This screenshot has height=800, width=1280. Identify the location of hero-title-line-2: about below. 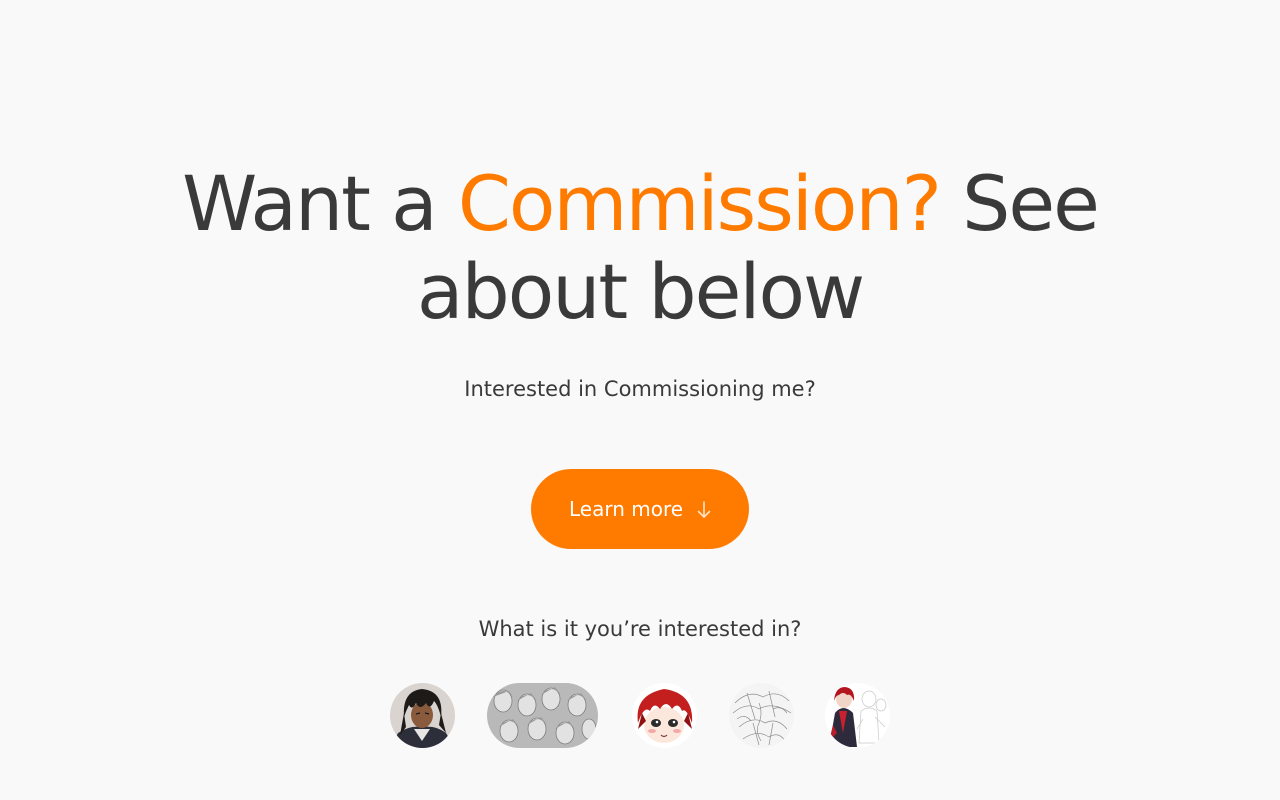
(640, 291).